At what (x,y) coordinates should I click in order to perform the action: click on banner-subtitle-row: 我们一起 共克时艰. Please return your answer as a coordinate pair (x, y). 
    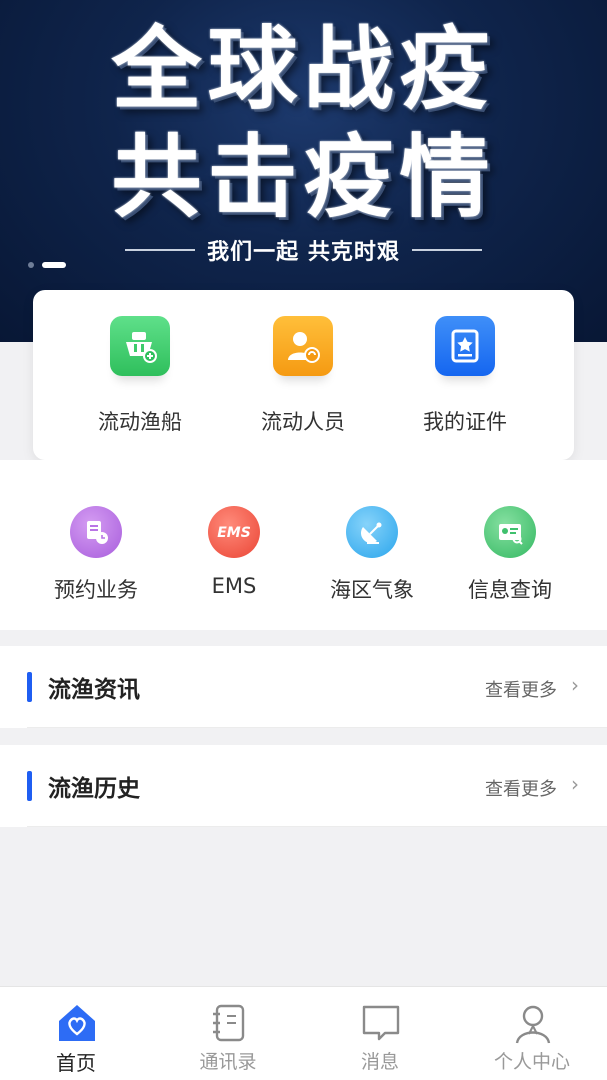
    Looking at the image, I should click on (303, 250).